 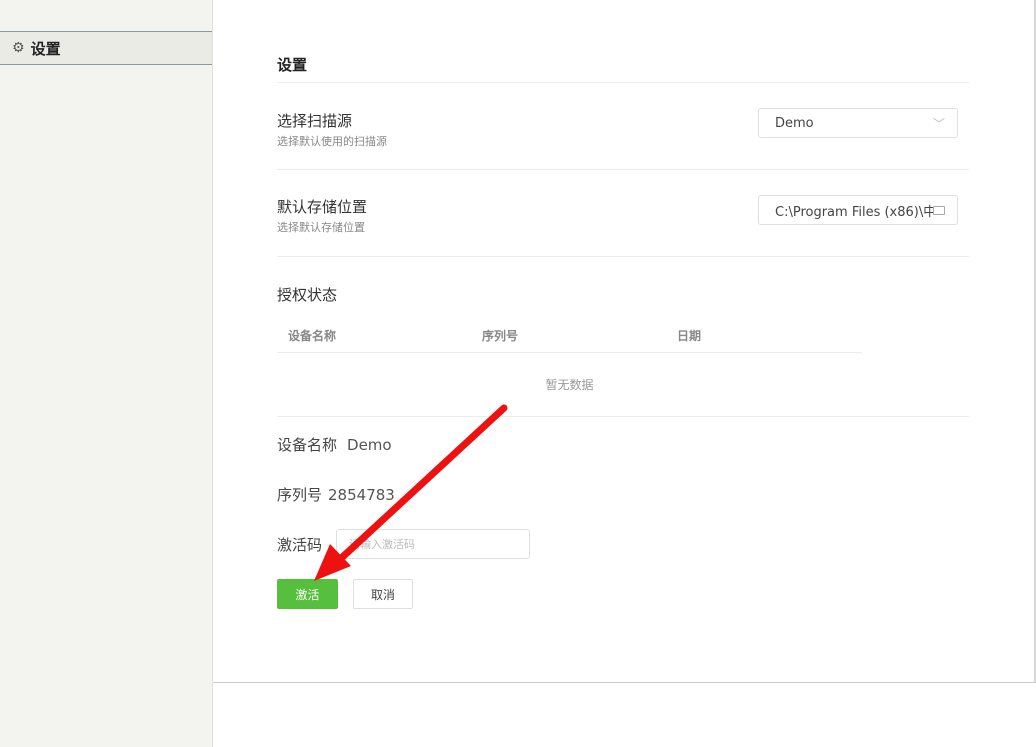 What do you see at coordinates (300, 545) in the screenshot?
I see `activation-label: 激活码` at bounding box center [300, 545].